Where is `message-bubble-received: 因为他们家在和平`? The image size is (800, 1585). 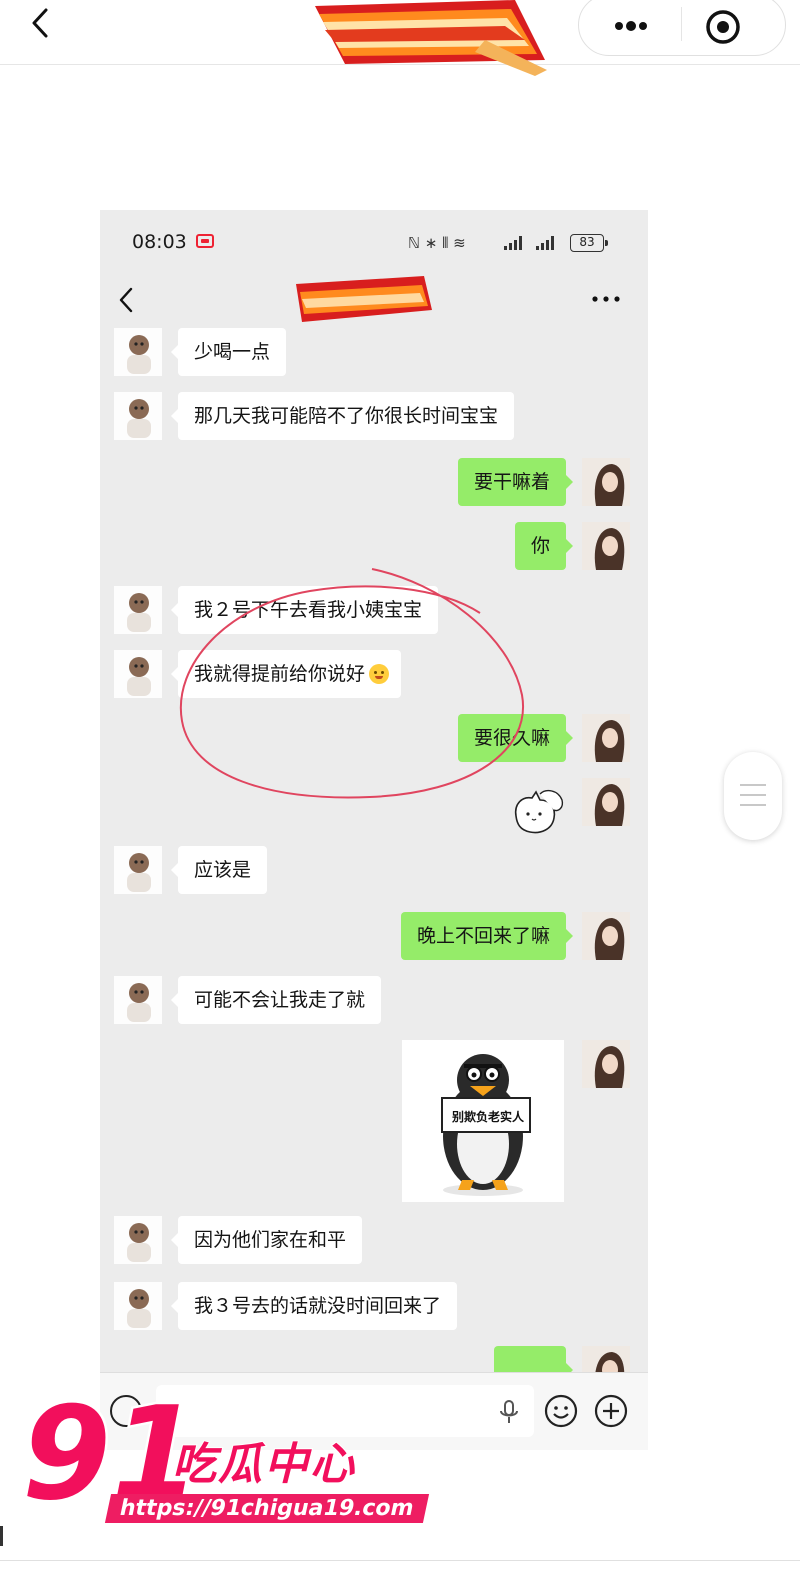 message-bubble-received: 因为他们家在和平 is located at coordinates (266, 1240).